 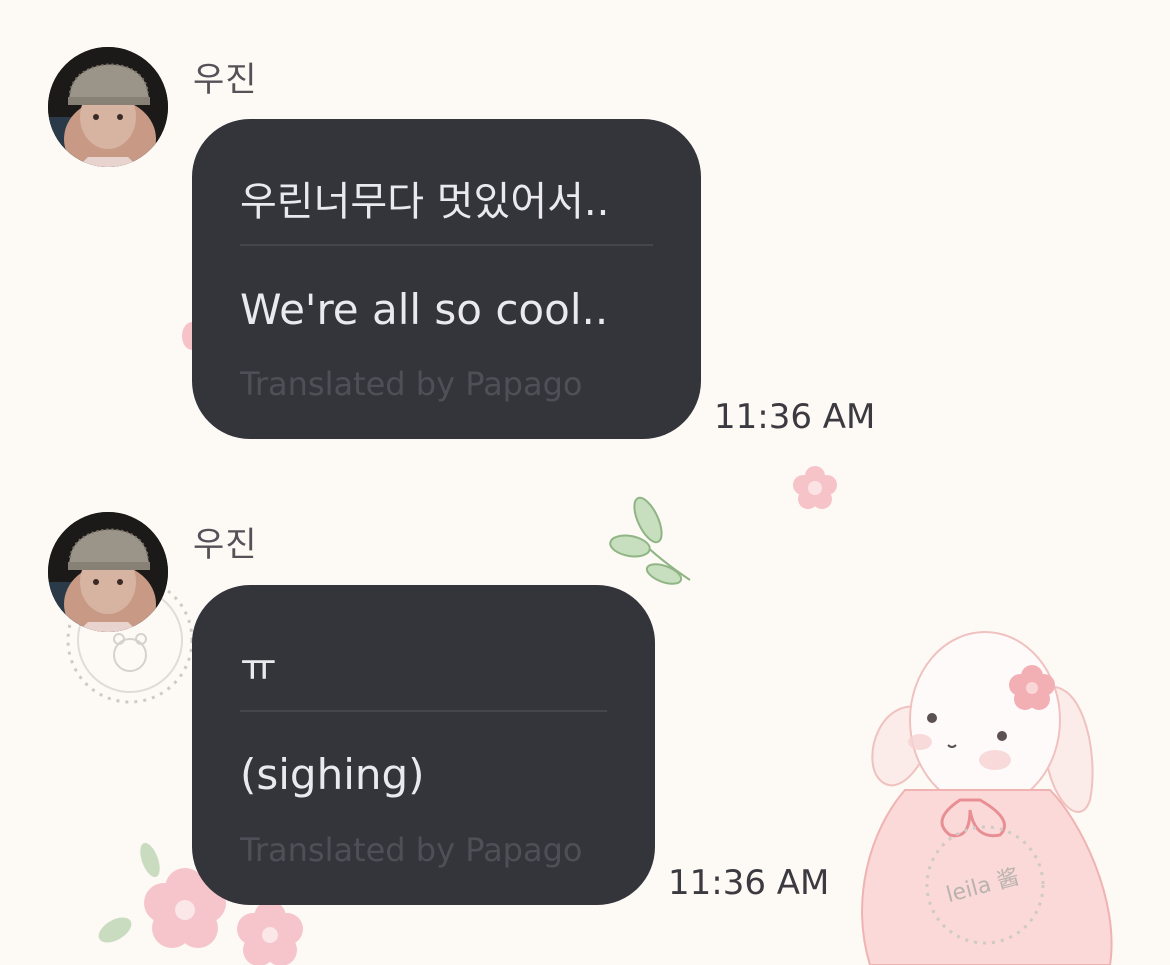 I want to click on message-bubble: ㅠ (sighing) Translated by Papago, so click(x=423, y=745).